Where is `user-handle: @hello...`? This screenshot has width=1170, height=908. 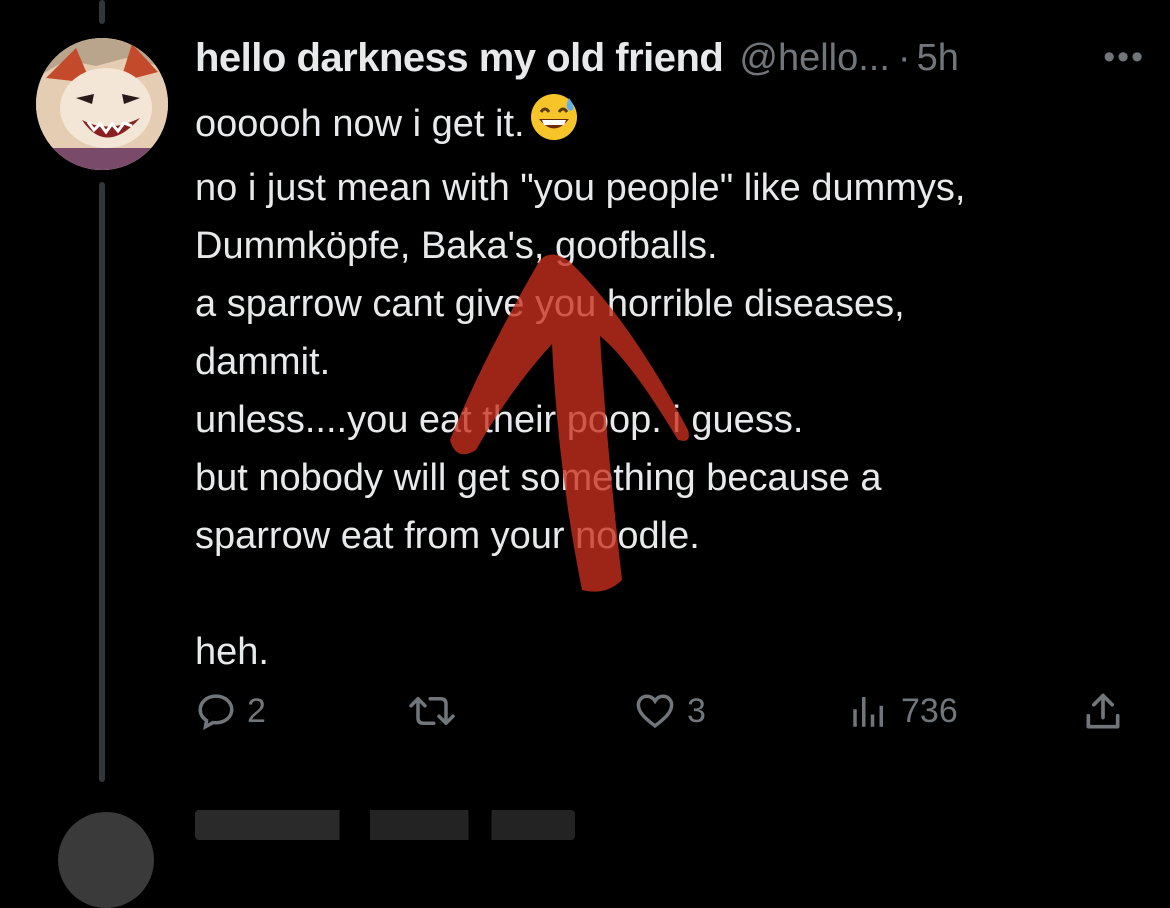
user-handle: @hello... is located at coordinates (814, 58).